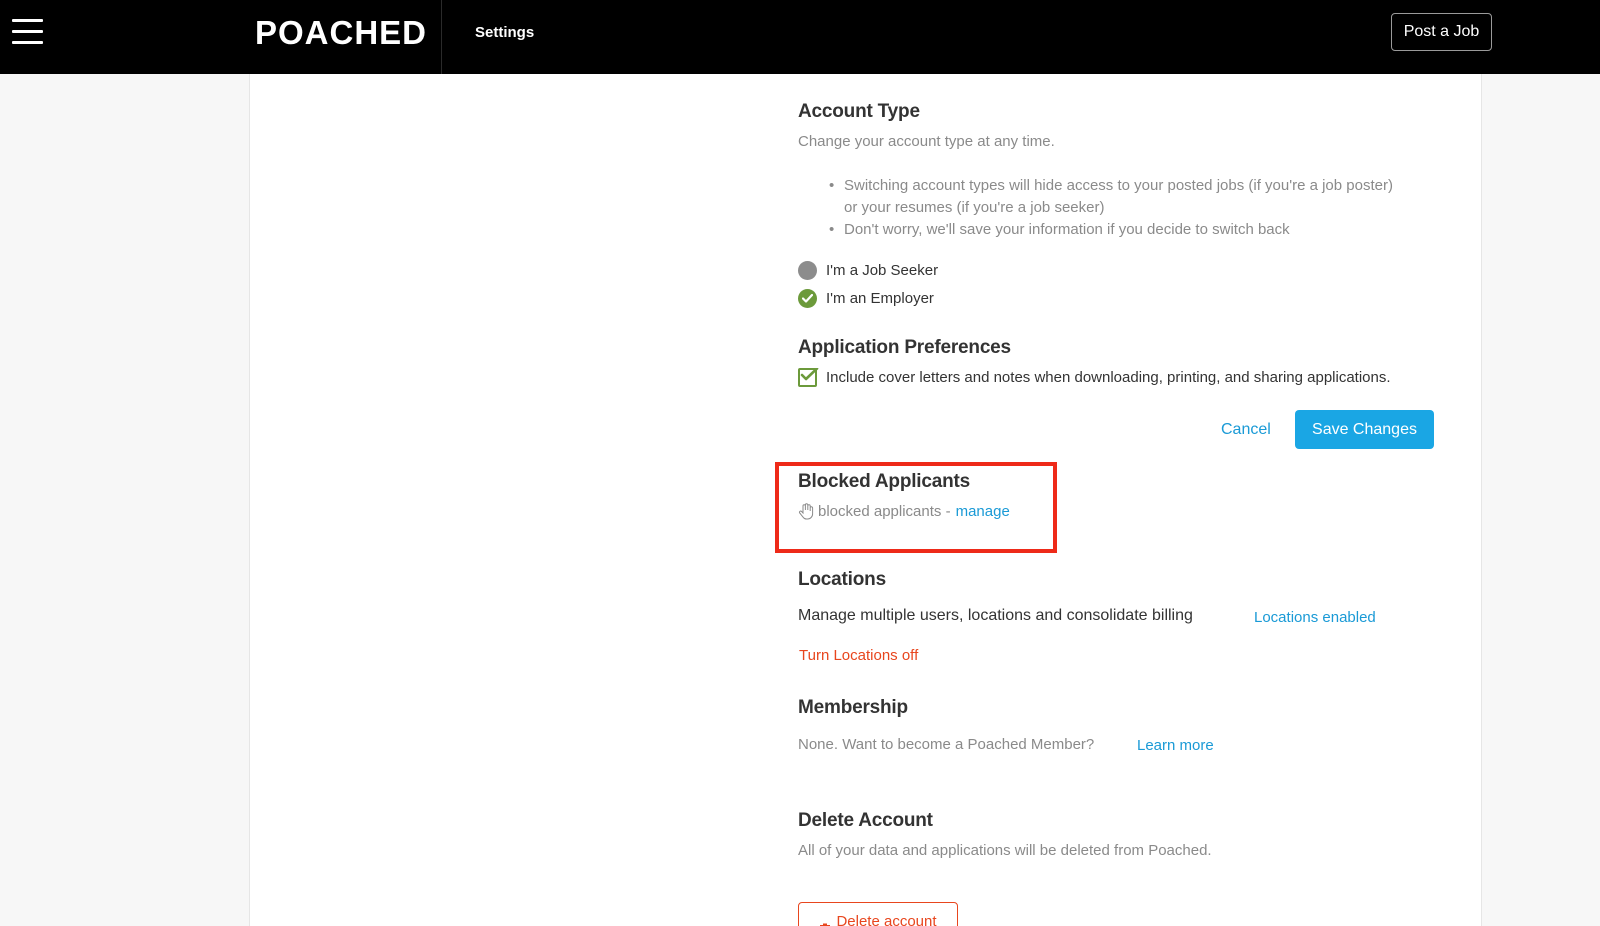  Describe the element at coordinates (858, 655) in the screenshot. I see `turn-locations-off-link: Turn Locations off` at that location.